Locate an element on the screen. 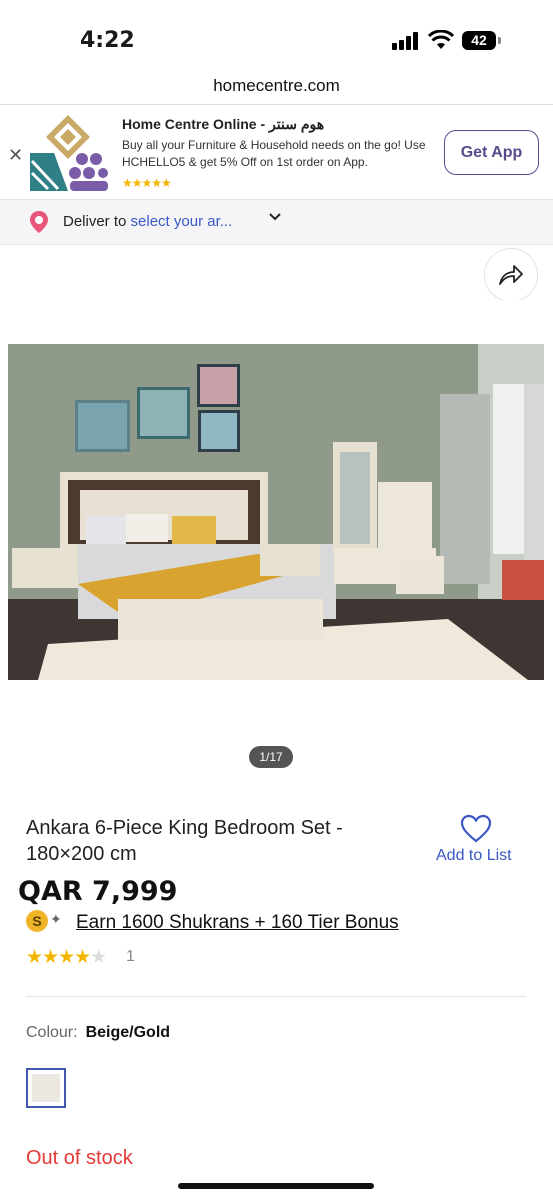 This screenshot has width=553, height=1200. rating-stars: ★★★★★ is located at coordinates (66, 957).